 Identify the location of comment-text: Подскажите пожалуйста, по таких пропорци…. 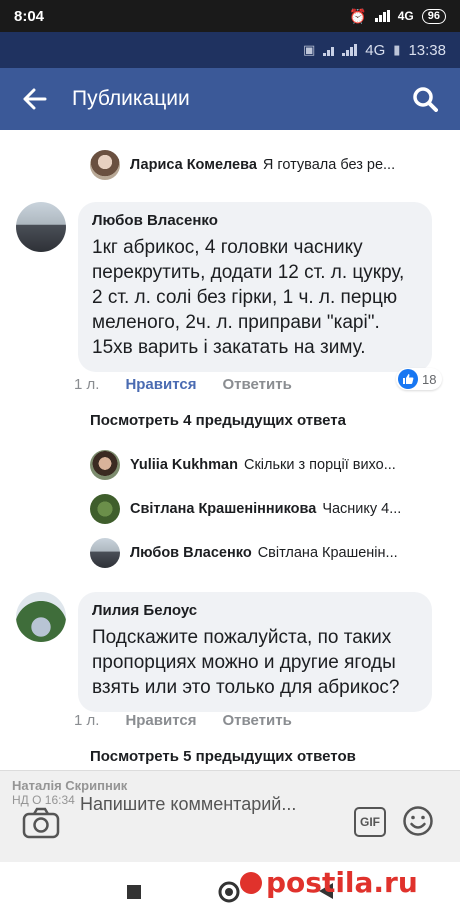
(246, 662).